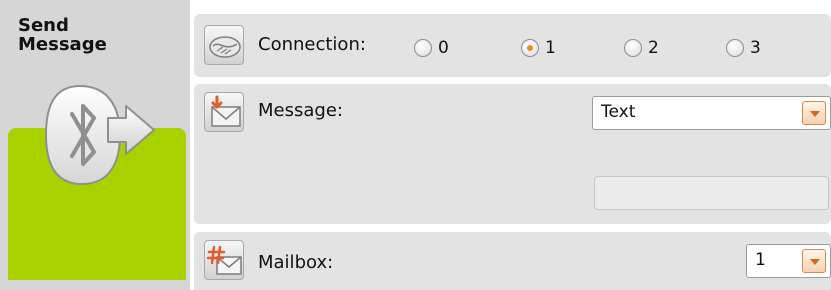 This screenshot has width=831, height=290. I want to click on message-type-select: Text, so click(711, 113).